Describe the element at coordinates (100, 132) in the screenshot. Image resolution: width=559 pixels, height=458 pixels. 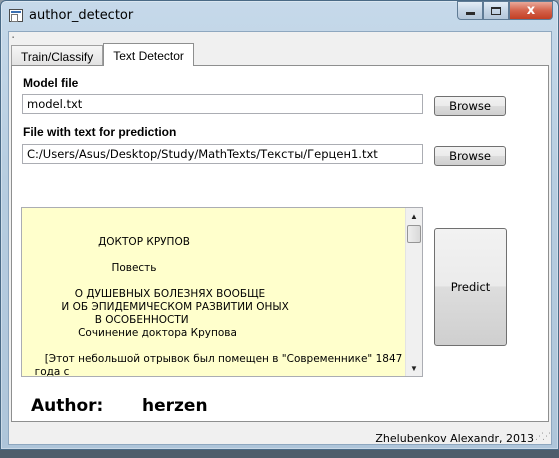
I see `text-file-label: File with text for prediction` at that location.